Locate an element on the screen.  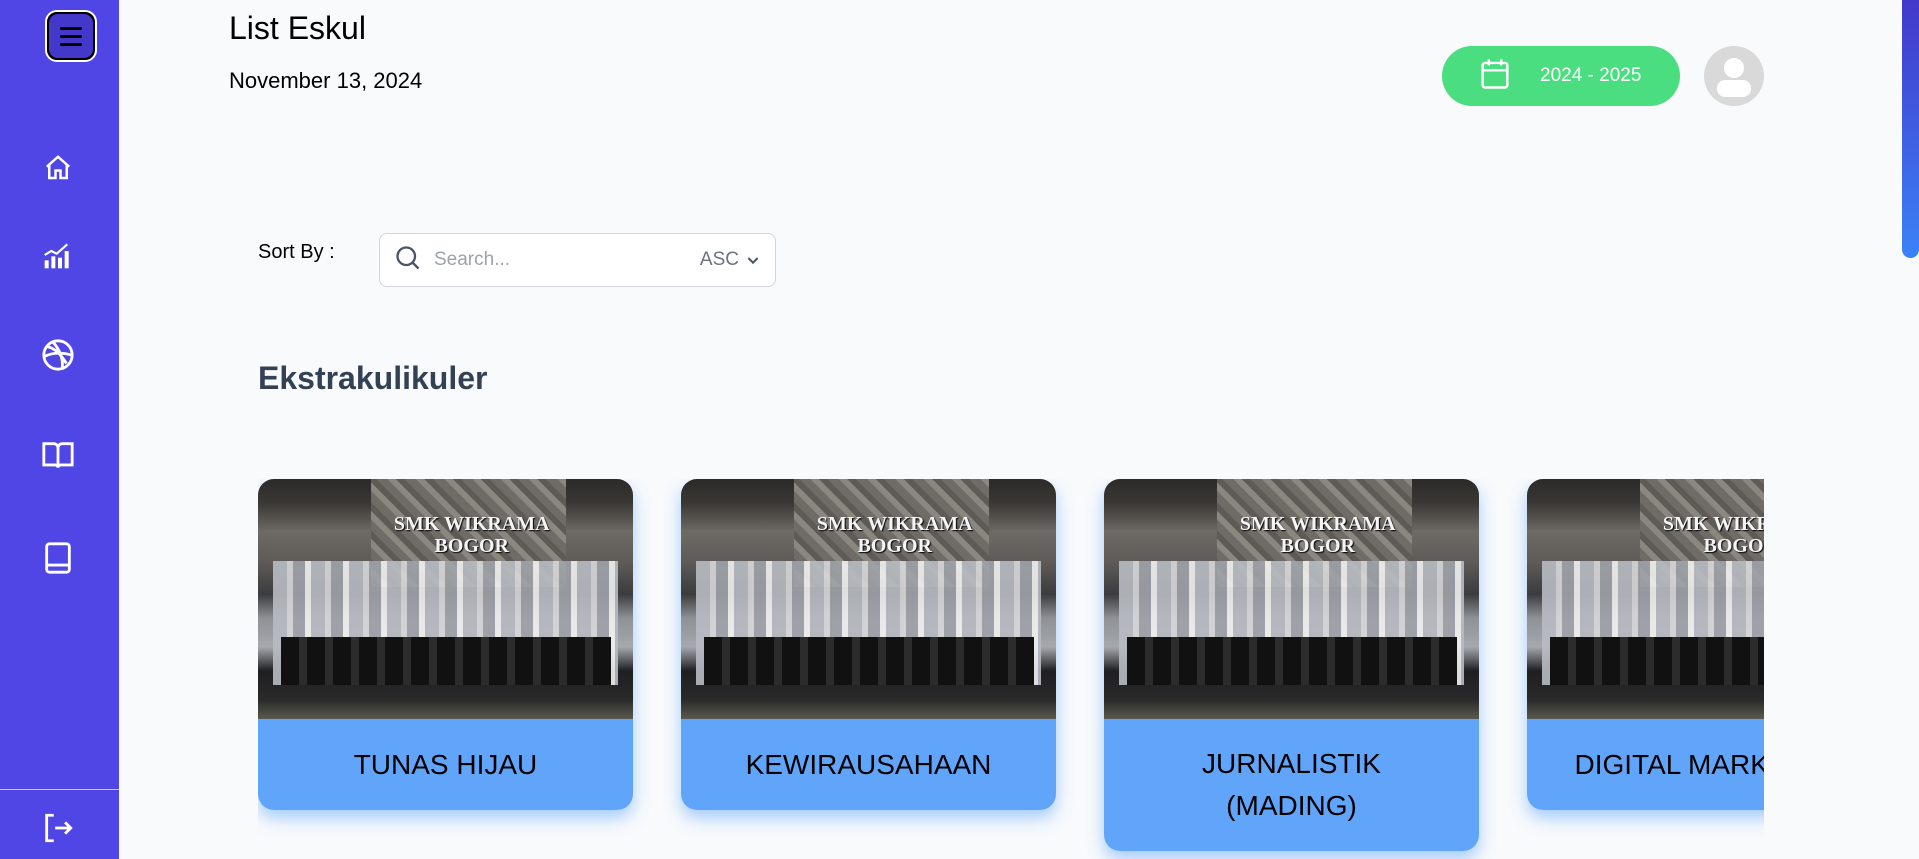
eskul-card: SMK WIKRAMA BOGOR KEWIRAUSAHAAN is located at coordinates (868, 644).